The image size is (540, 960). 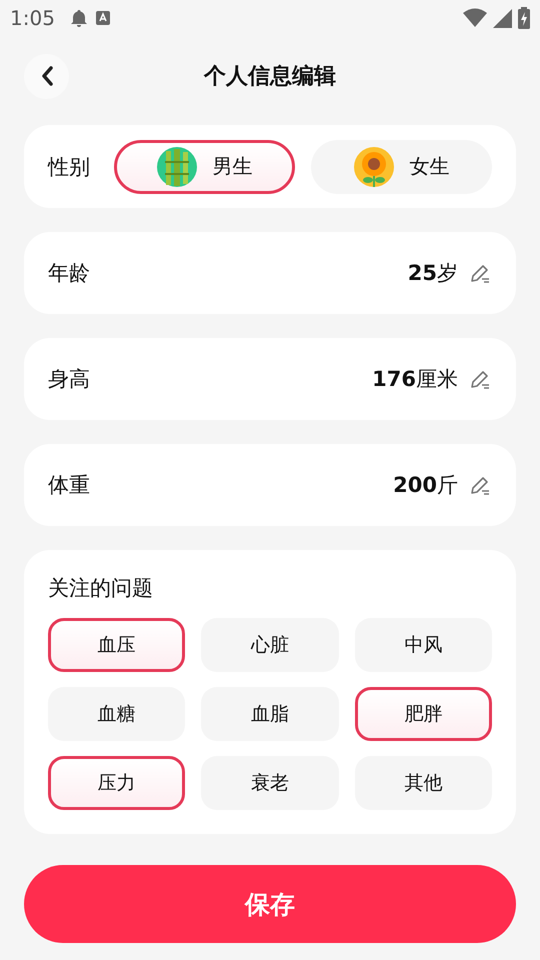 I want to click on concern-chip: 肥胖, so click(x=423, y=714).